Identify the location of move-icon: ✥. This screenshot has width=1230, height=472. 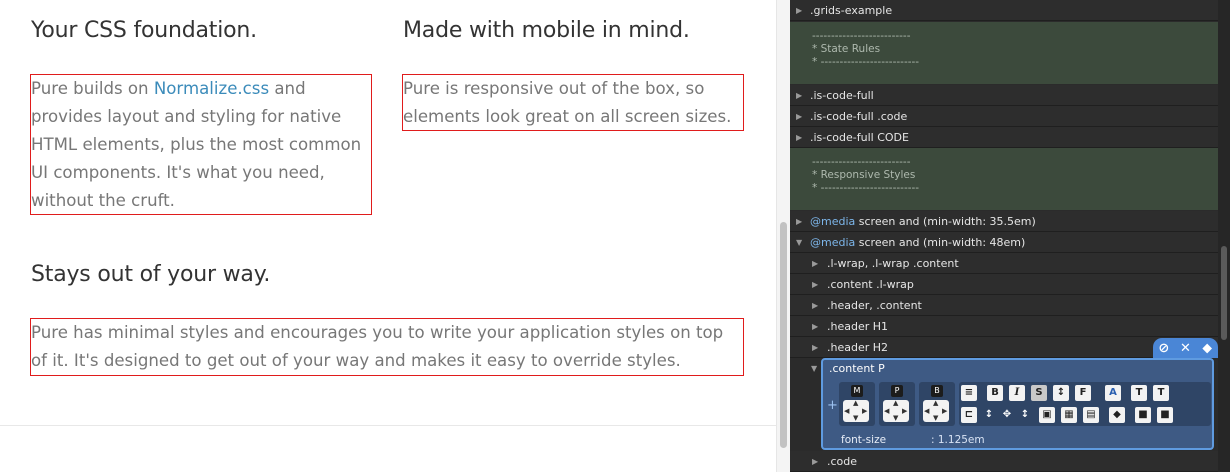
(1007, 415).